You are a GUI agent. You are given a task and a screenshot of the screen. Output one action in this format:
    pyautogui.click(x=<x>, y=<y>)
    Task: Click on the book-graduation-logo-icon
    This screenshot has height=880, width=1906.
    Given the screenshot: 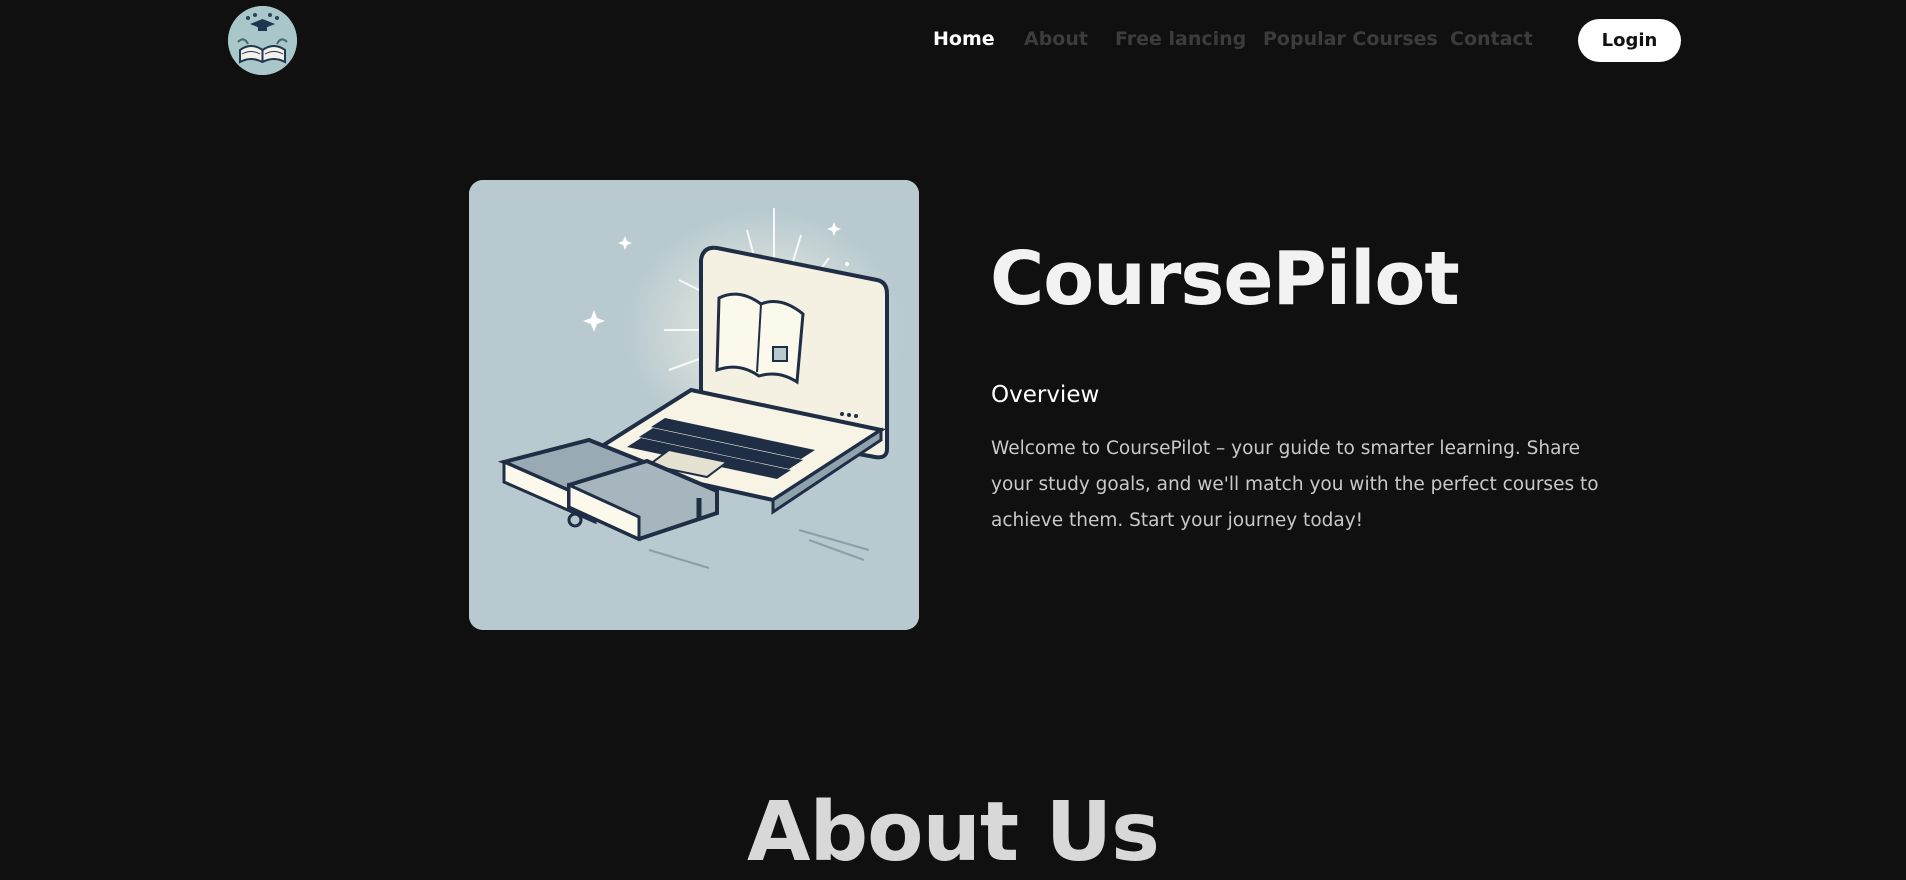 What is the action you would take?
    pyautogui.click(x=262, y=40)
    